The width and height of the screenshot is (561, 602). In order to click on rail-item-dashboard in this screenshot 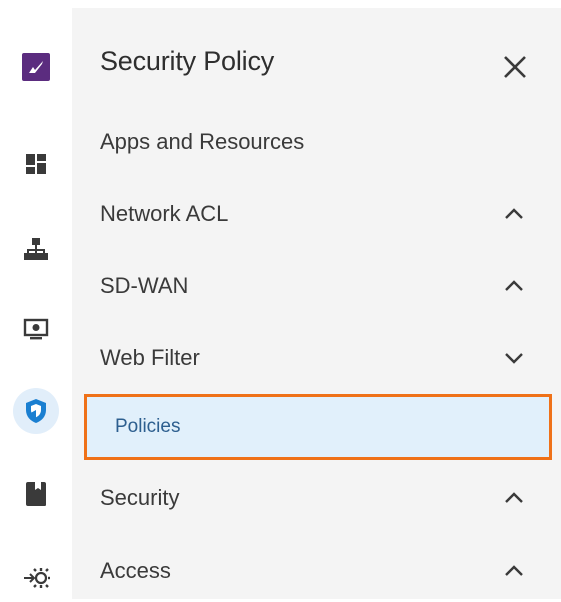, I will do `click(36, 164)`.